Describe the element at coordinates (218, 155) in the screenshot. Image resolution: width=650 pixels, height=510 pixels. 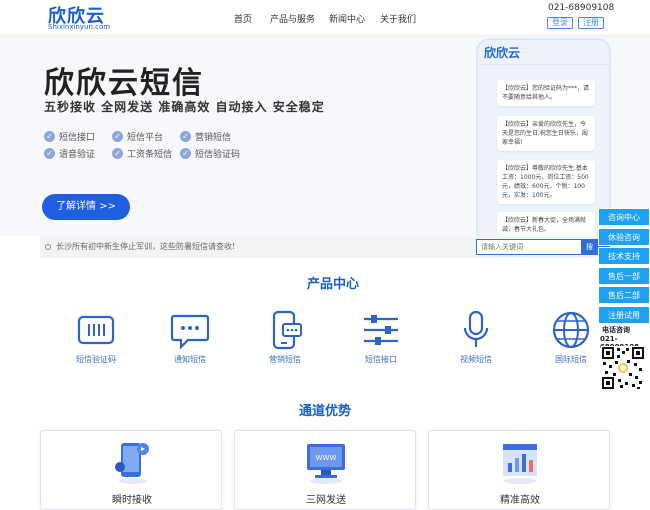
I see `feature-label: 短信验证码` at that location.